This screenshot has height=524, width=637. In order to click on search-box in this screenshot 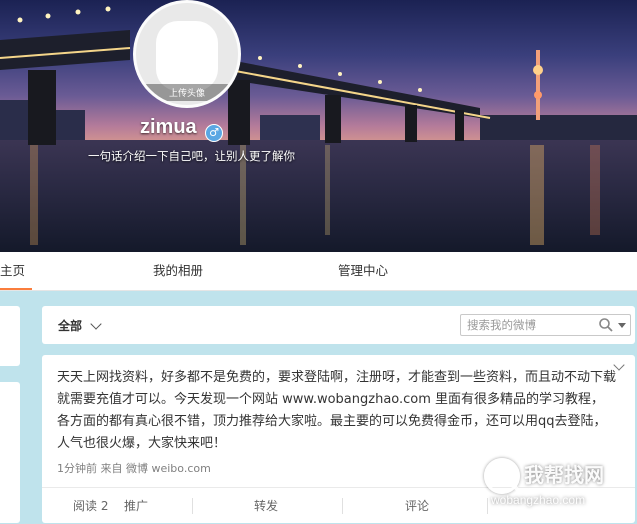, I will do `click(545, 325)`.